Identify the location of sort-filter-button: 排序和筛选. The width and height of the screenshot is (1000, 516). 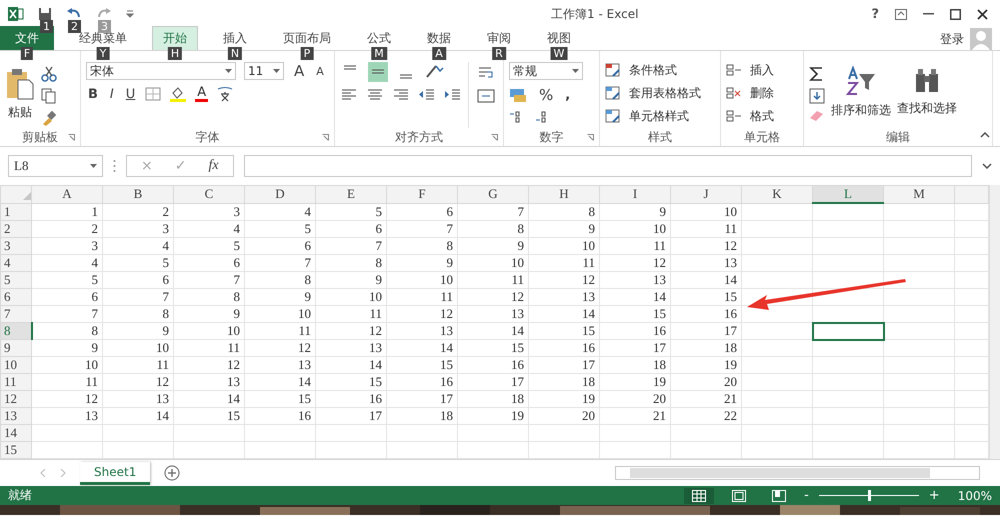
(861, 110).